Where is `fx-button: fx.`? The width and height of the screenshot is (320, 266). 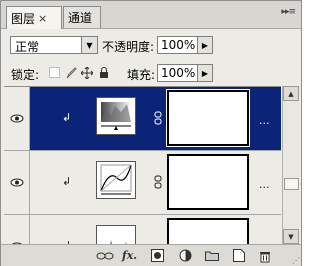 fx-button: fx. is located at coordinates (129, 255).